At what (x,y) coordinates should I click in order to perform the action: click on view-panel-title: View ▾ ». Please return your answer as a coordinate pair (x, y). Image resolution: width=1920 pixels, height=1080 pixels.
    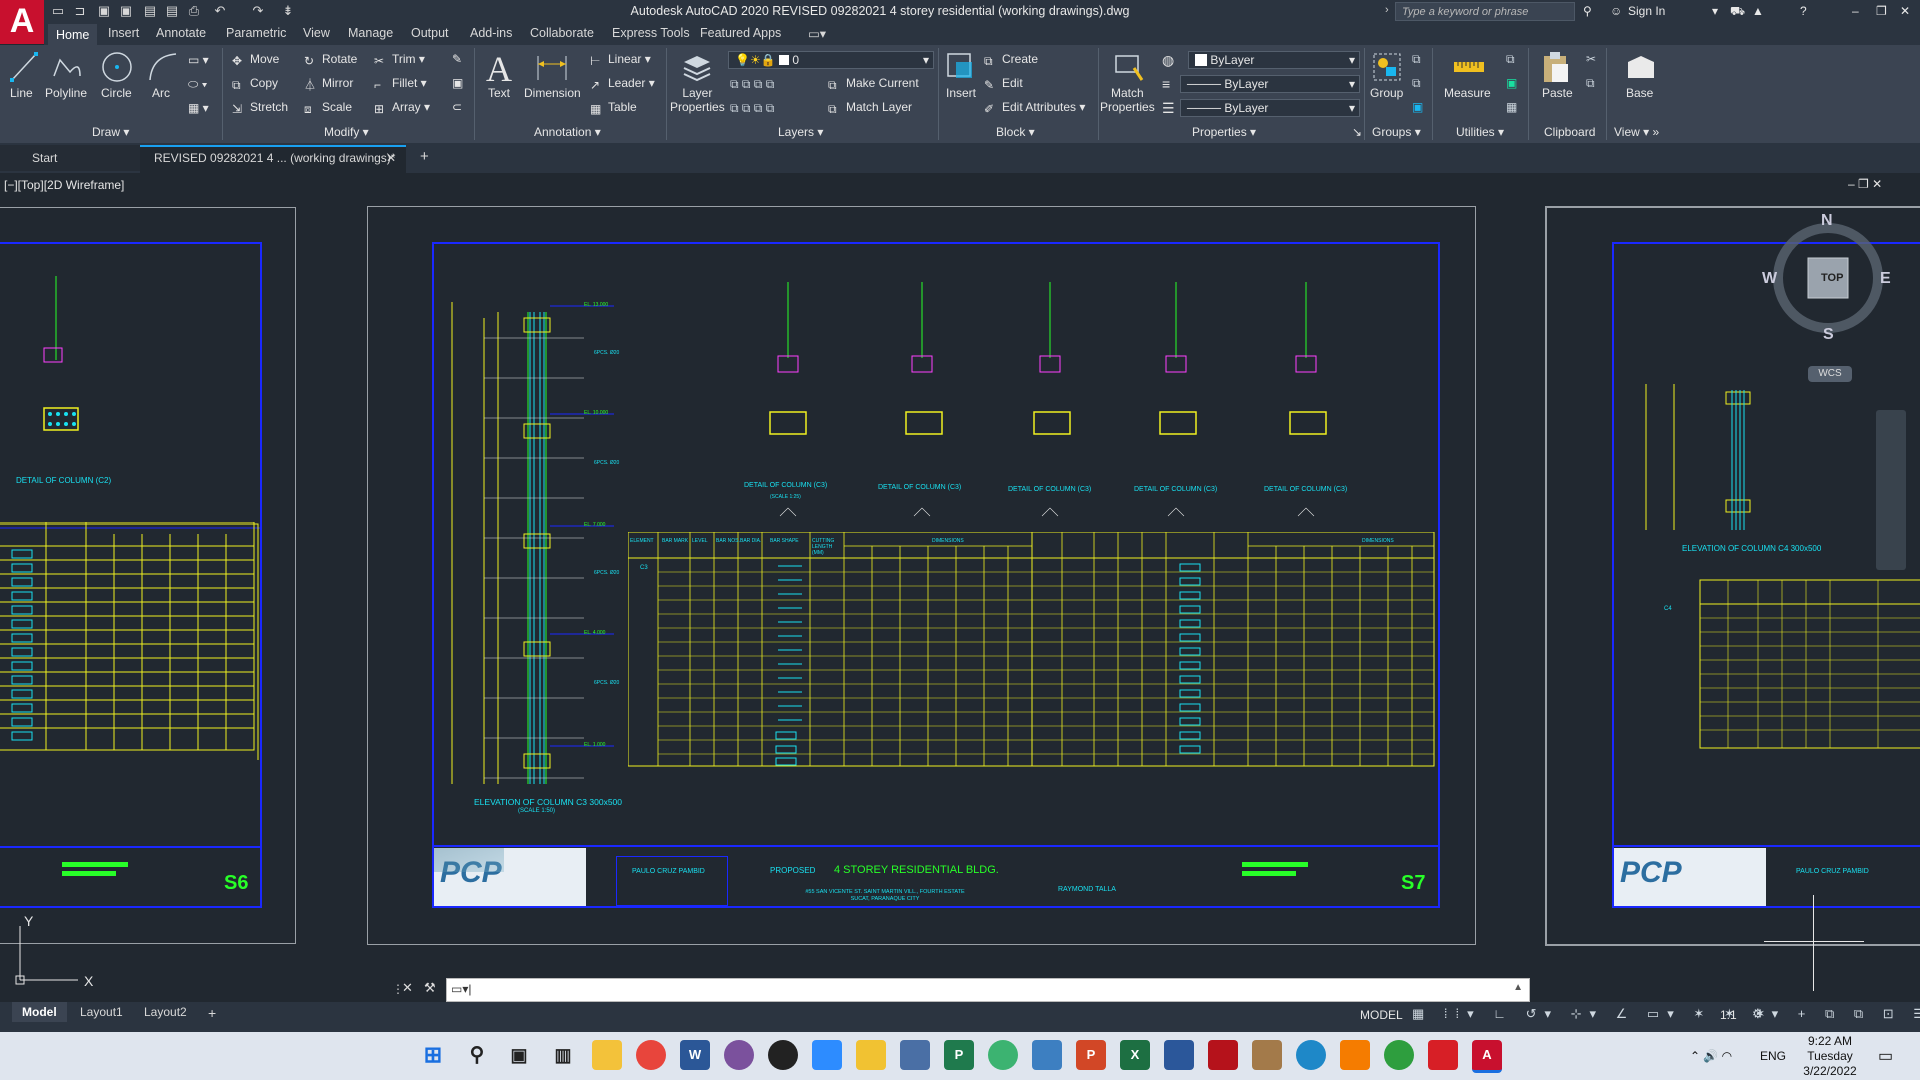
    Looking at the image, I should click on (1636, 132).